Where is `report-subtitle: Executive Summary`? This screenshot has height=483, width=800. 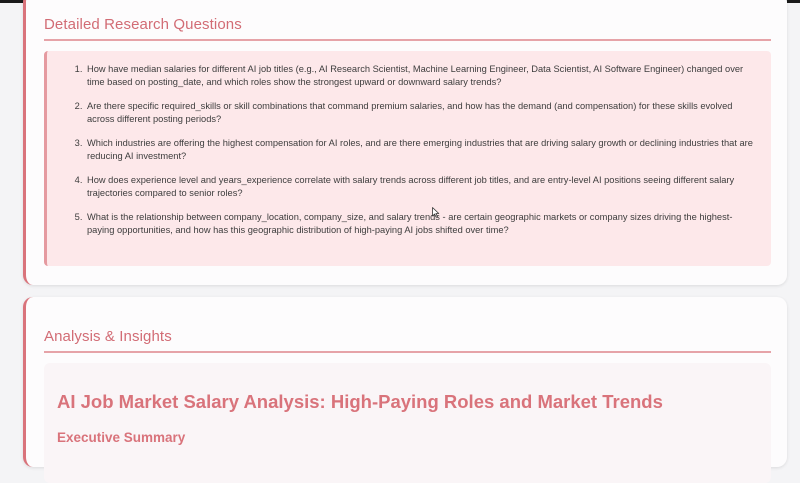
report-subtitle: Executive Summary is located at coordinates (121, 437).